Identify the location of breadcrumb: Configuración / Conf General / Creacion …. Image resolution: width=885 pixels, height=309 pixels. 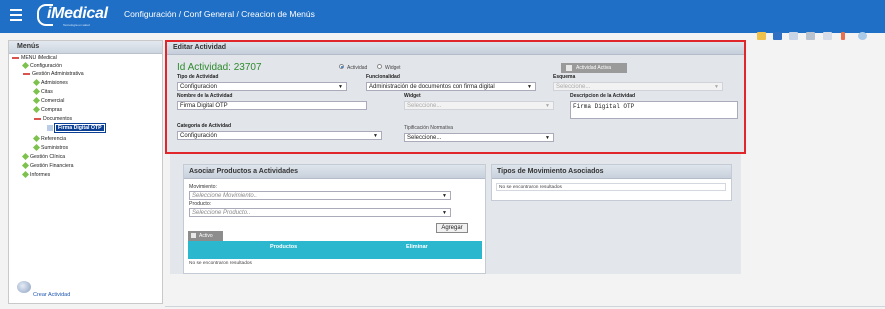
(219, 14).